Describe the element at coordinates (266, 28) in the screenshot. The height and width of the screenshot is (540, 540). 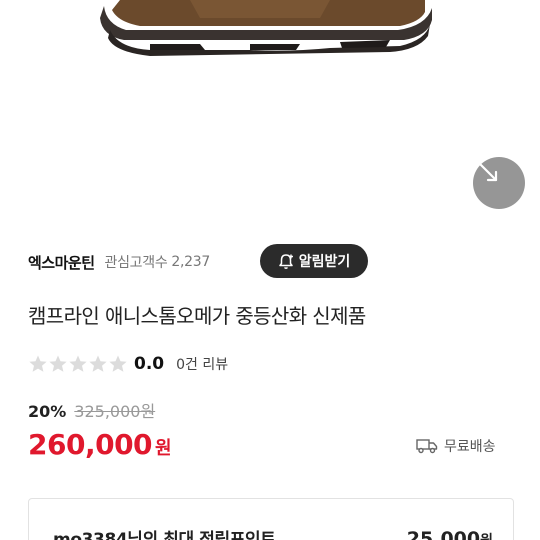
I see `boot-image` at that location.